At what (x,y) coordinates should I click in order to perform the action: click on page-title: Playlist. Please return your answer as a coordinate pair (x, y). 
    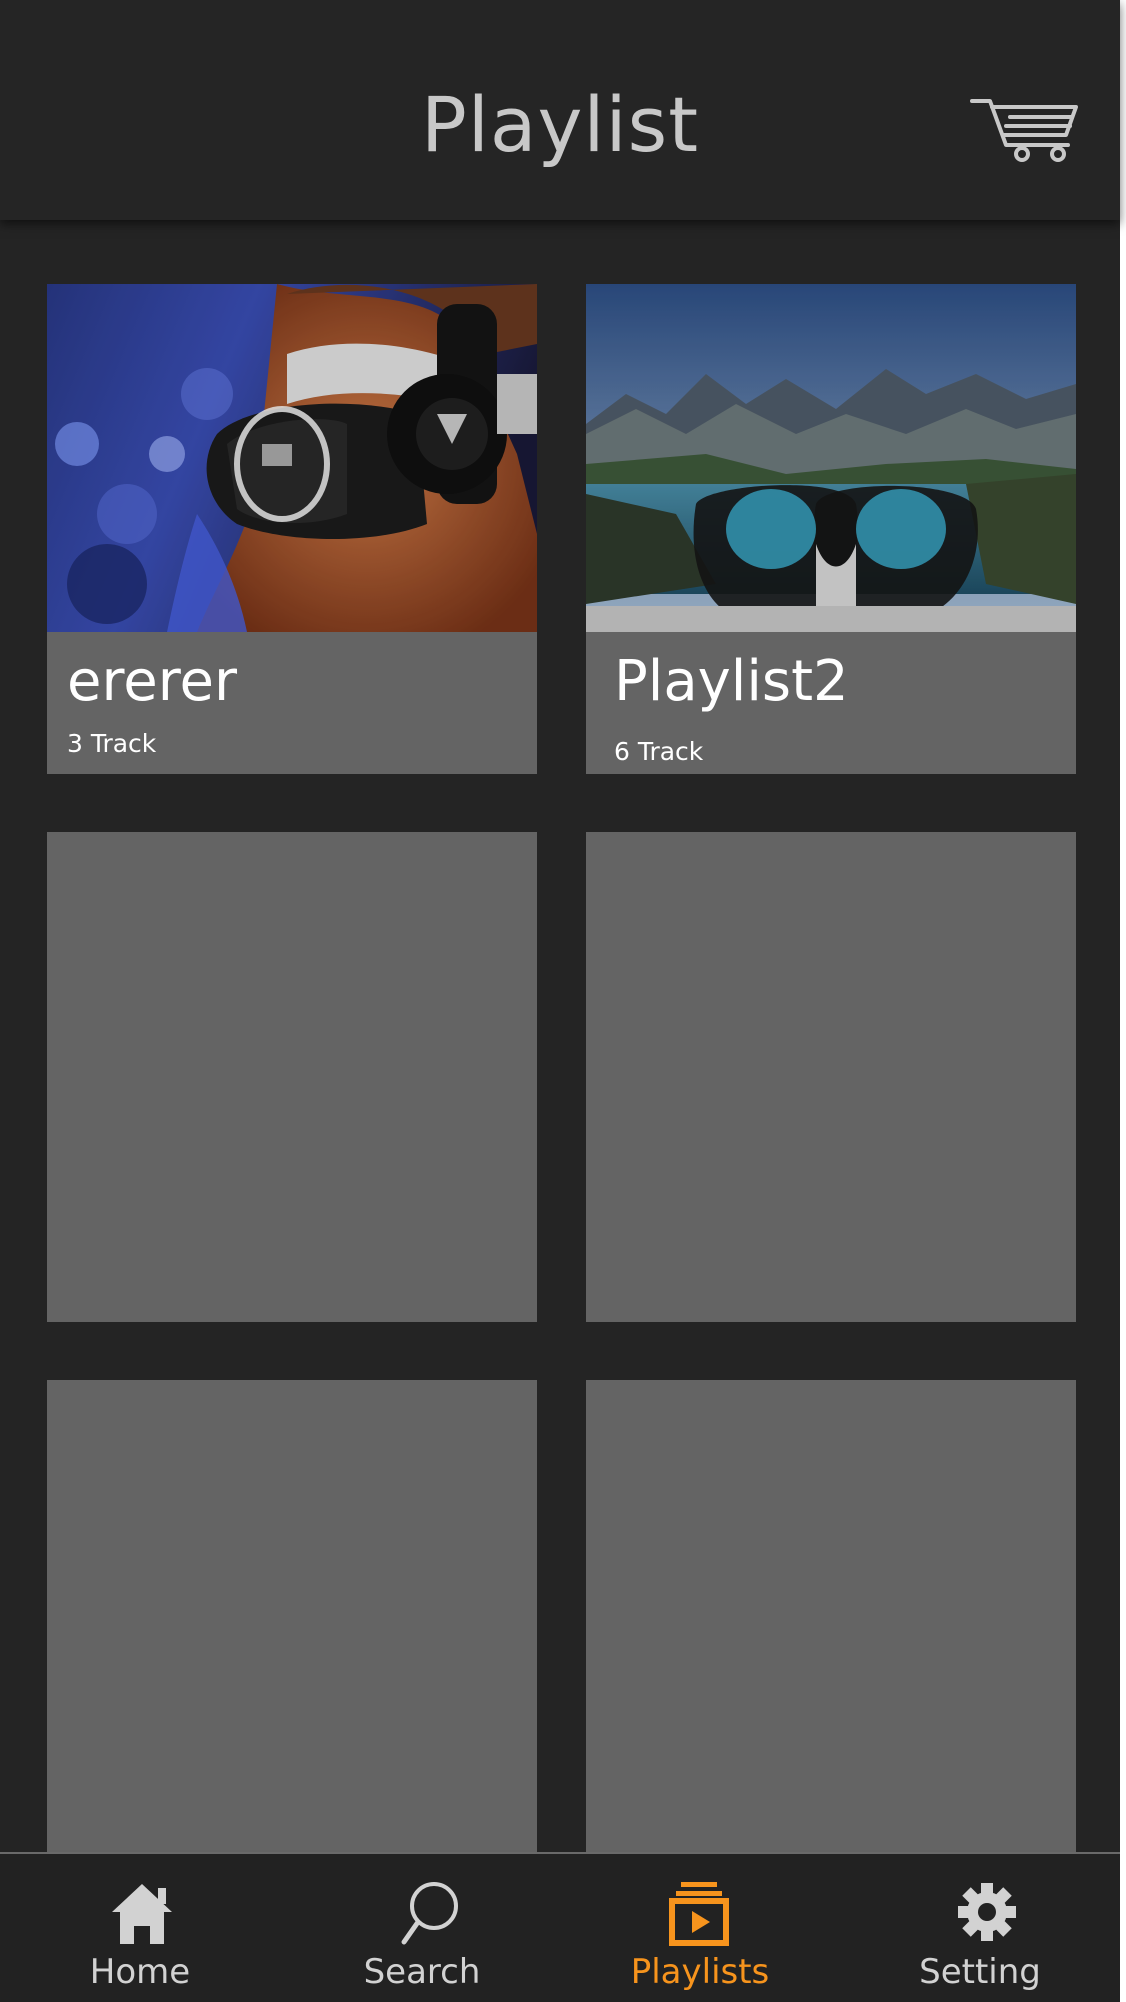
    Looking at the image, I should click on (560, 124).